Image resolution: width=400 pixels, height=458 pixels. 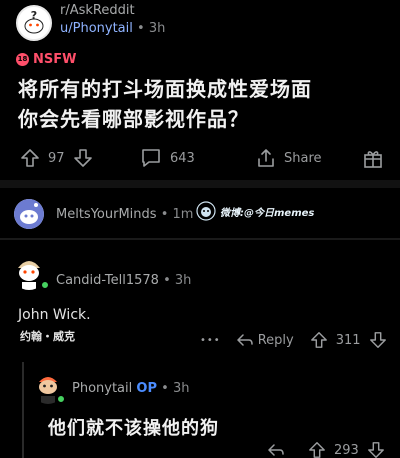 I want to click on comment-bubble-icon, so click(x=151, y=158).